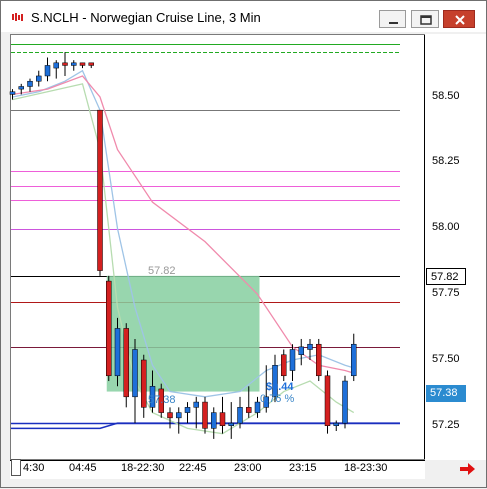 This screenshot has width=487, height=489. What do you see at coordinates (303, 468) in the screenshot?
I see `time-tick-label: 23:15` at bounding box center [303, 468].